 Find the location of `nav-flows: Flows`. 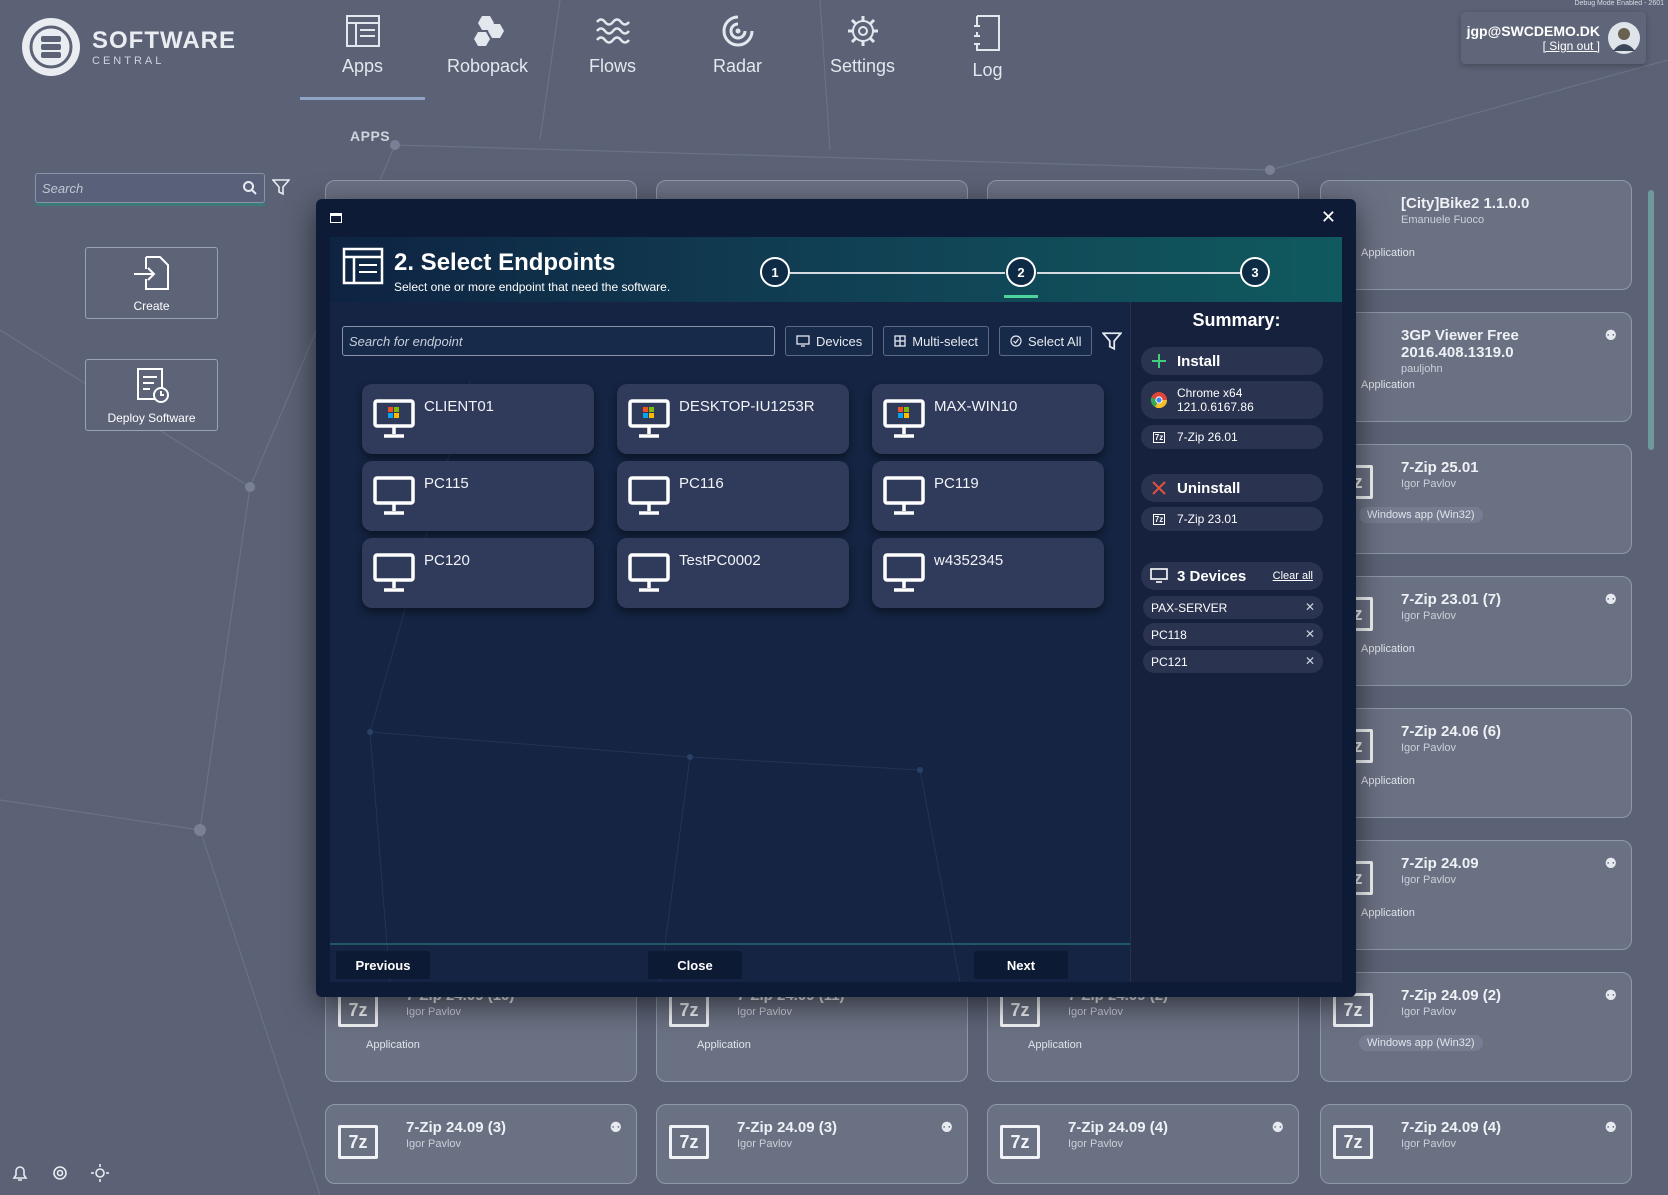

nav-flows: Flows is located at coordinates (612, 50).